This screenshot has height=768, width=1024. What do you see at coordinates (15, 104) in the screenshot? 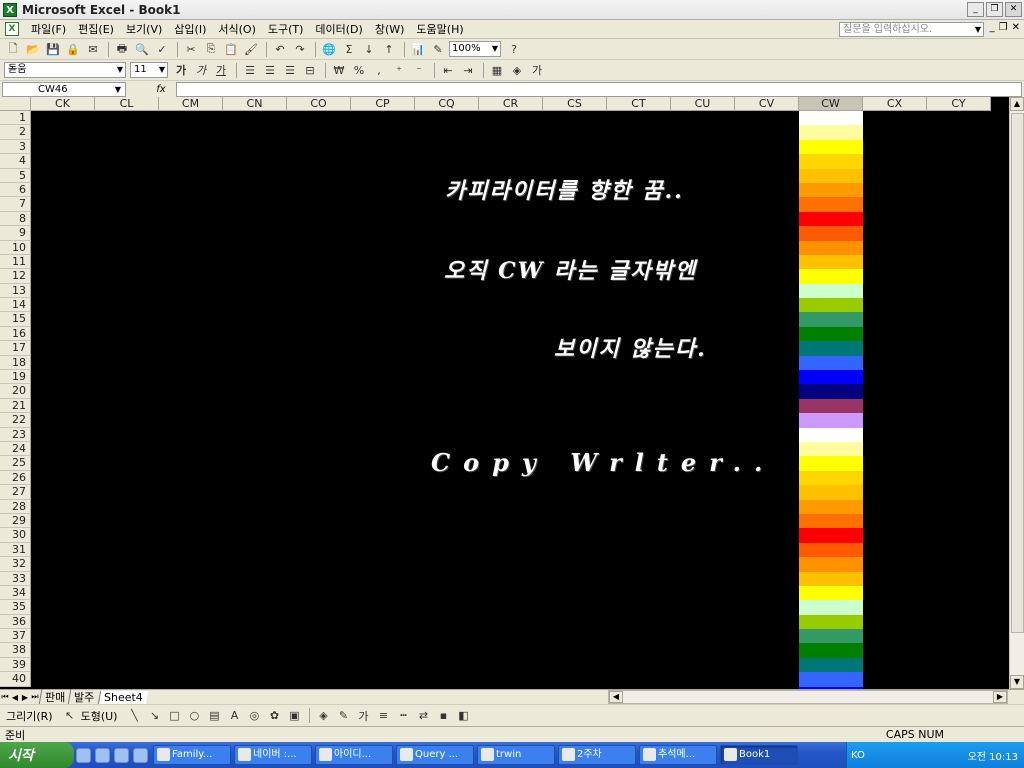
I see `select-all-corner` at bounding box center [15, 104].